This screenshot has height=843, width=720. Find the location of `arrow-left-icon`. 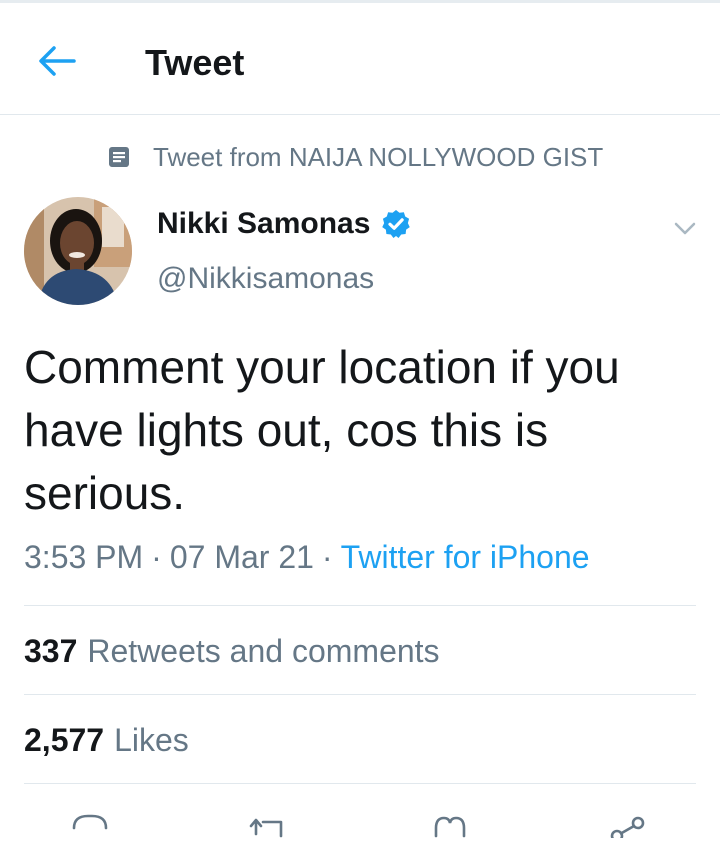

arrow-left-icon is located at coordinates (57, 61).